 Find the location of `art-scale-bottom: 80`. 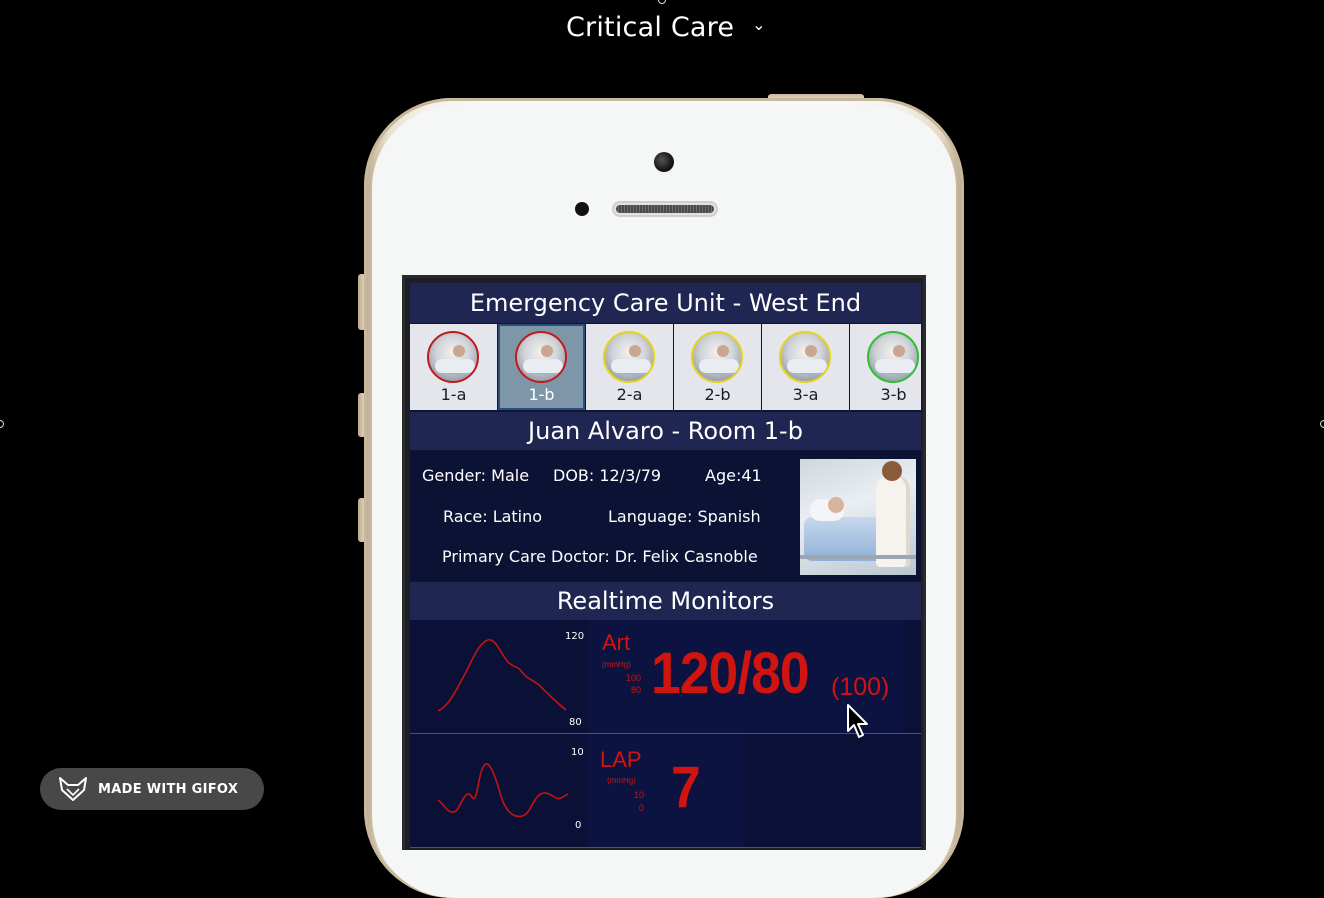

art-scale-bottom: 80 is located at coordinates (575, 722).